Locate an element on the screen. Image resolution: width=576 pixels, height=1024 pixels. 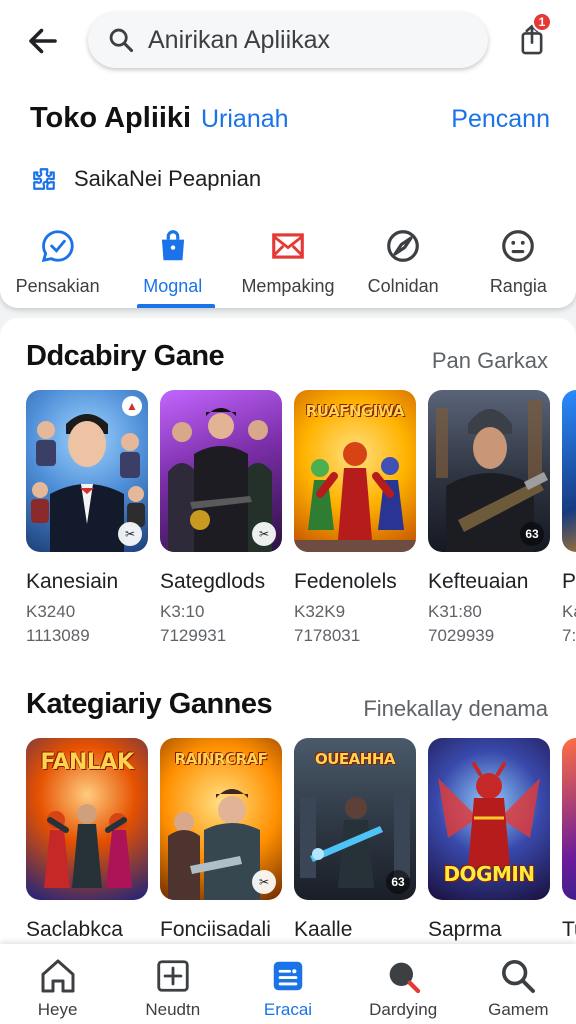
app-meta-line1: Ka is located at coordinates (569, 611).